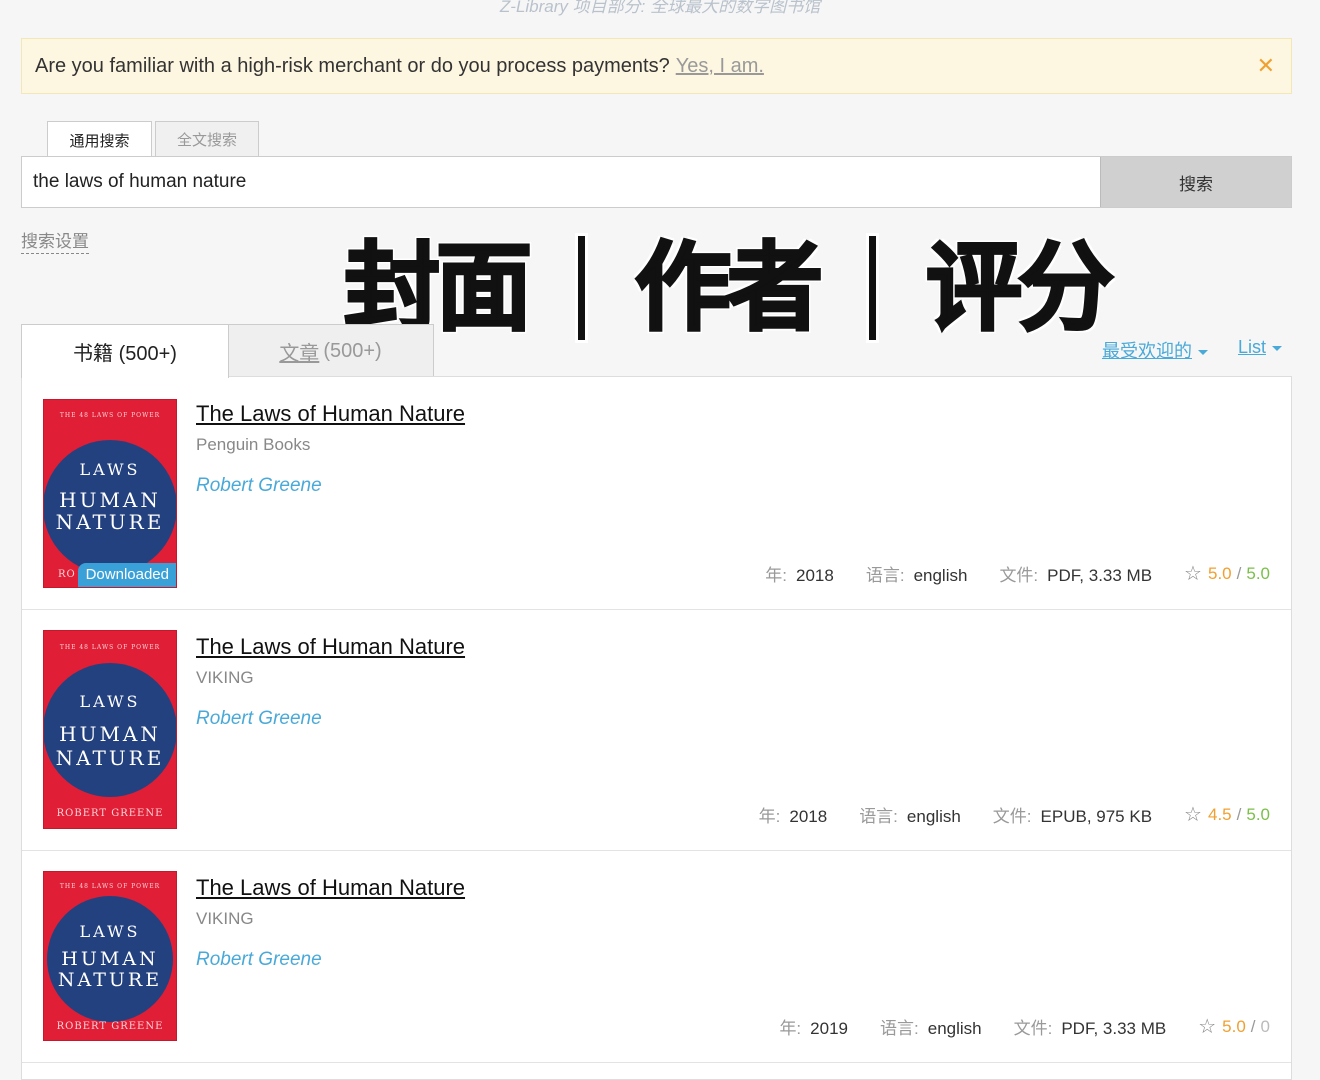 The width and height of the screenshot is (1320, 1080). Describe the element at coordinates (1195, 182) in the screenshot. I see `search-button: 搜索` at that location.